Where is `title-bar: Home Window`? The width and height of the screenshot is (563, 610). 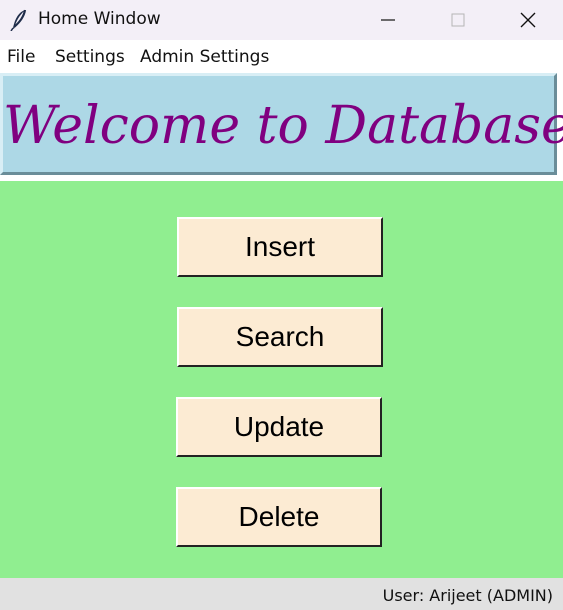 title-bar: Home Window is located at coordinates (281, 20).